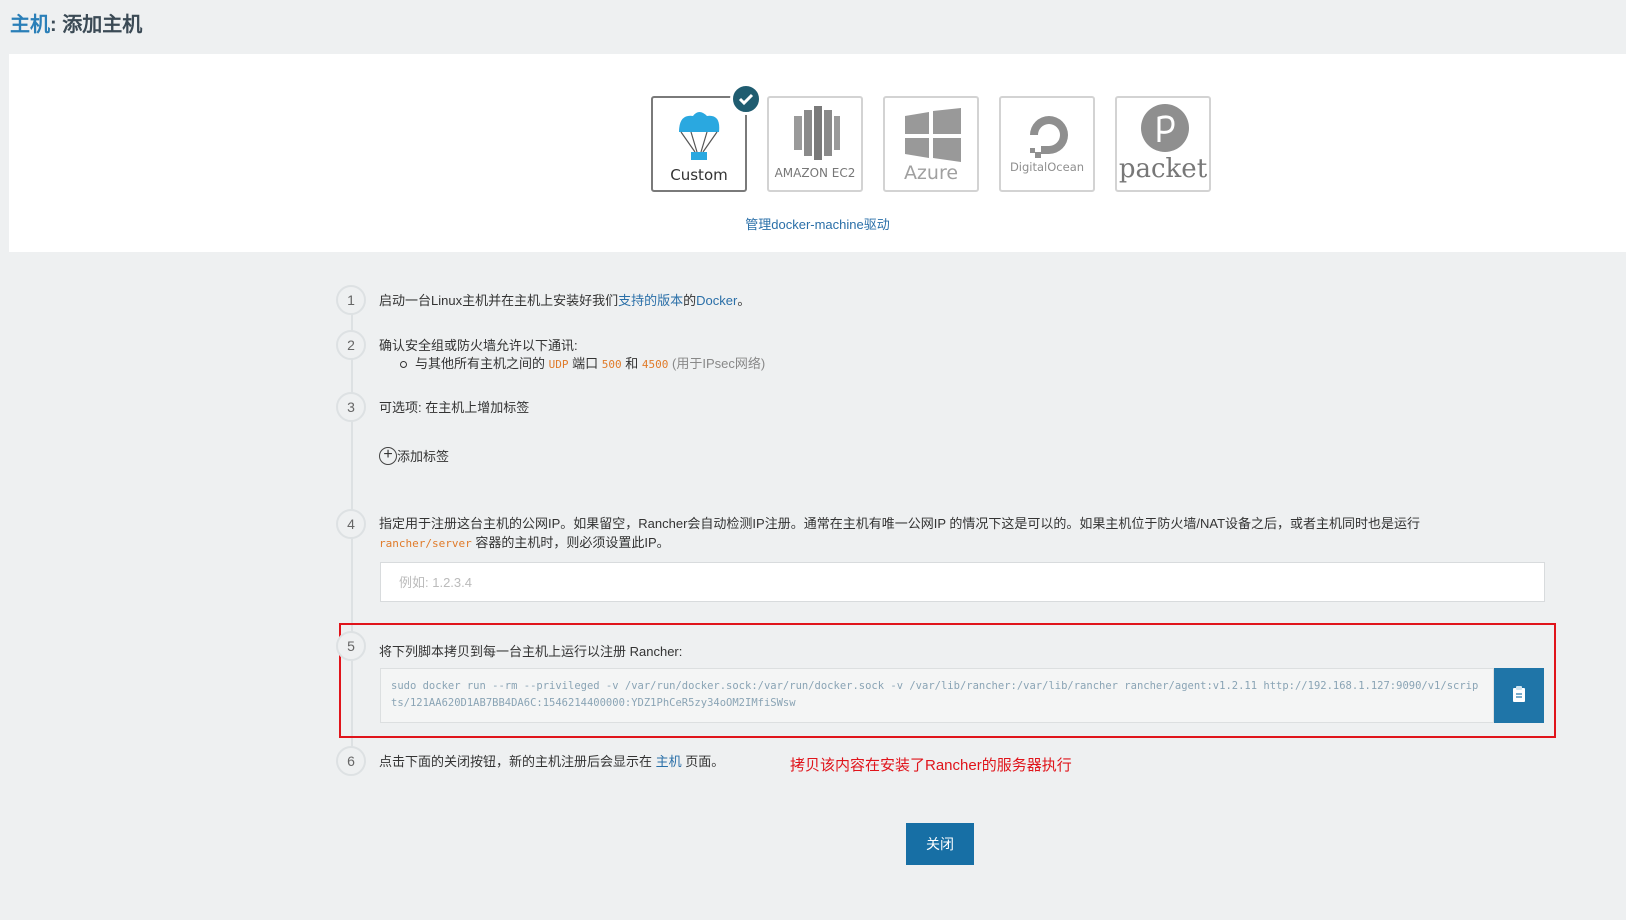  Describe the element at coordinates (351, 345) in the screenshot. I see `step-number-2: 2` at that location.